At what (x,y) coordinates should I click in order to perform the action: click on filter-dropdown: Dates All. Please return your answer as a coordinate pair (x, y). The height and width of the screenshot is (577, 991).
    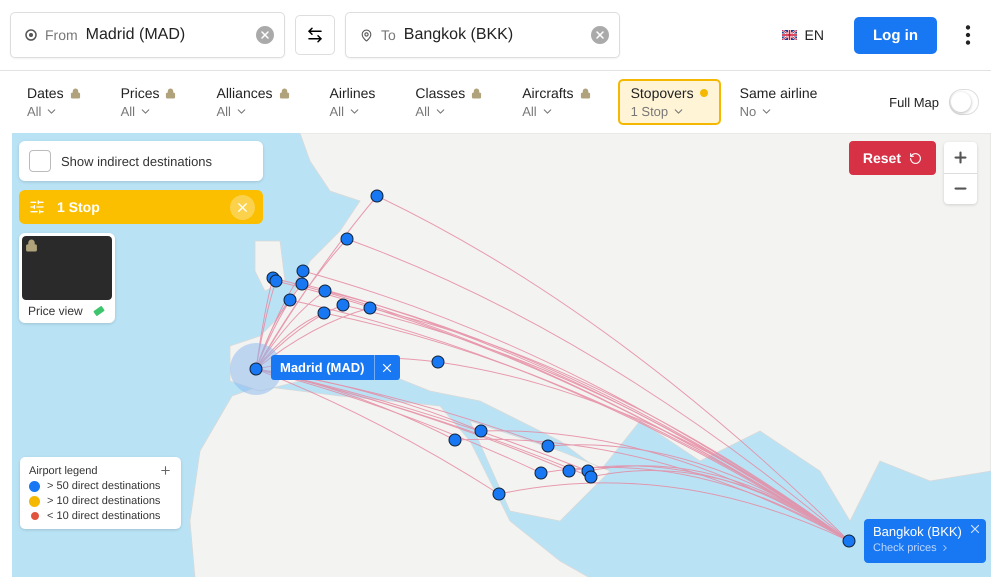
    Looking at the image, I should click on (54, 102).